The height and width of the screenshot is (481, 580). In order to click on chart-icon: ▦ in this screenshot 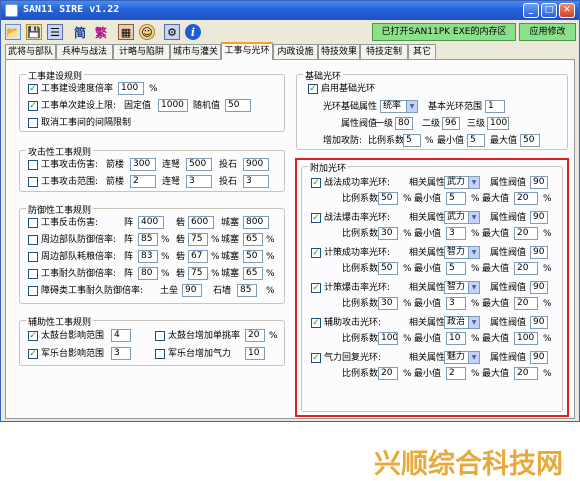, I will do `click(126, 32)`.